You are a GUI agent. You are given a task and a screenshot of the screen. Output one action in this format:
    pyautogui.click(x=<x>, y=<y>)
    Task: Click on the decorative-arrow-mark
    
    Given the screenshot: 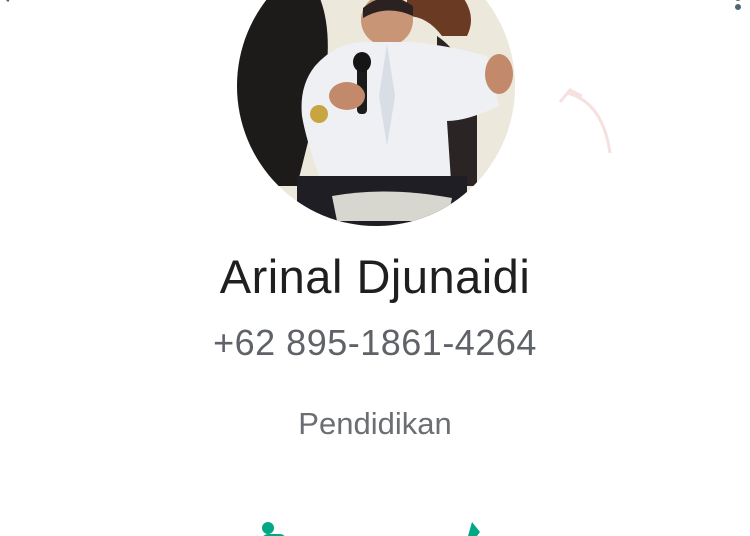 What is the action you would take?
    pyautogui.click(x=585, y=121)
    